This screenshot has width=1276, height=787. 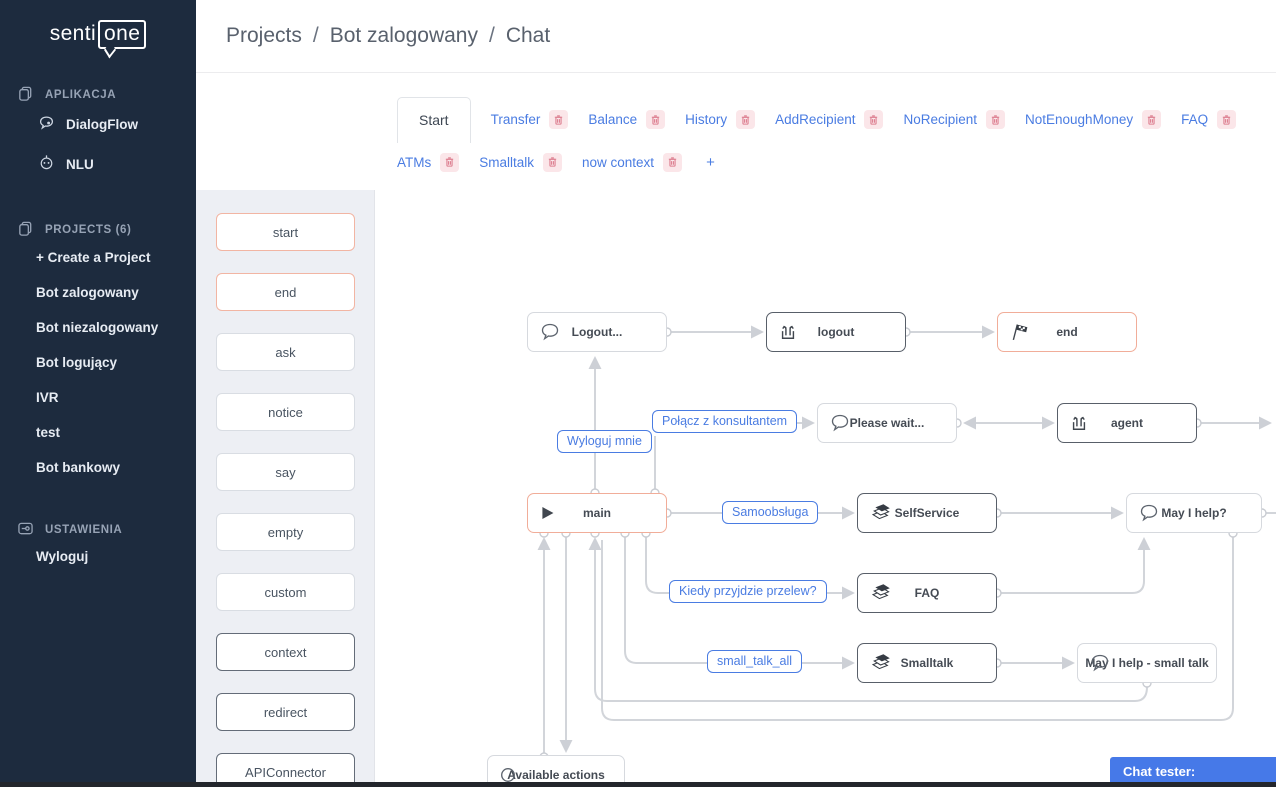 What do you see at coordinates (881, 513) in the screenshot?
I see `layers-icon` at bounding box center [881, 513].